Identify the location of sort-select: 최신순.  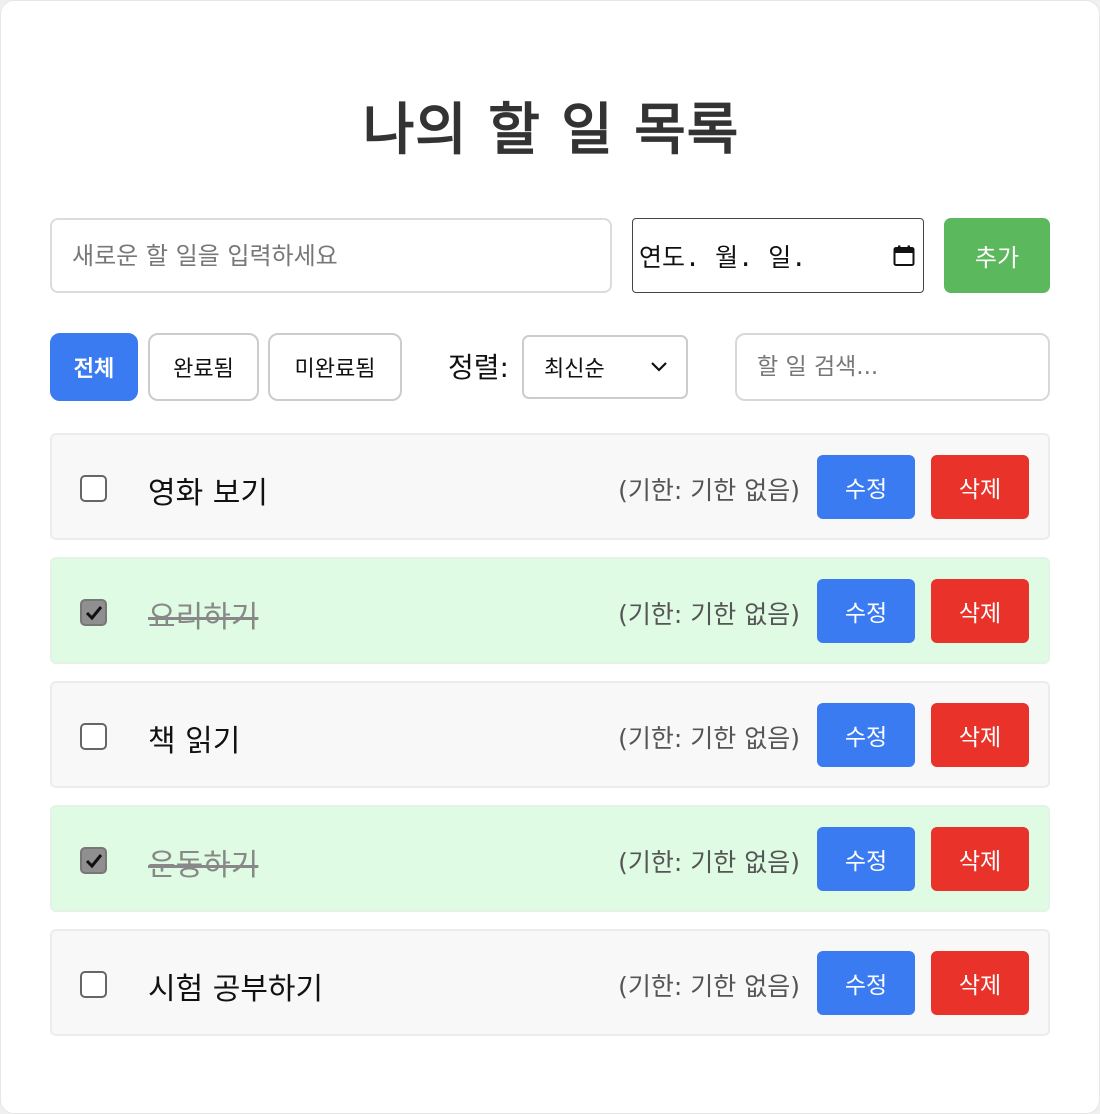
(605, 367).